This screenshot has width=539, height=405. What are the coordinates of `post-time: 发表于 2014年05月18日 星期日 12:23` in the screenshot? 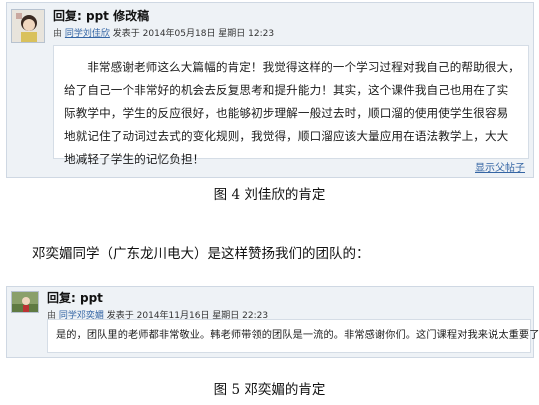 It's located at (193, 34).